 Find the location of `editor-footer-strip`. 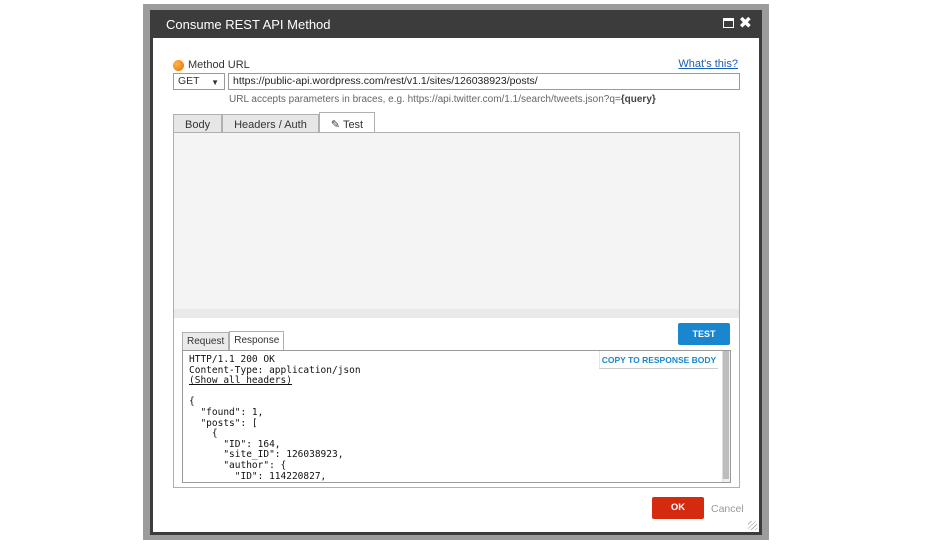

editor-footer-strip is located at coordinates (456, 313).